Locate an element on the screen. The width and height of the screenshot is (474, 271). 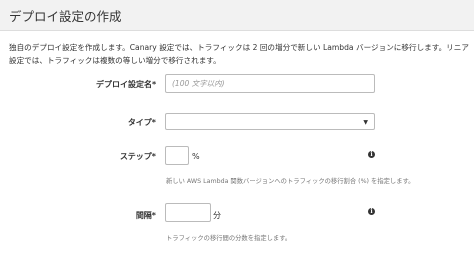
deployment-config-name-input is located at coordinates (270, 83).